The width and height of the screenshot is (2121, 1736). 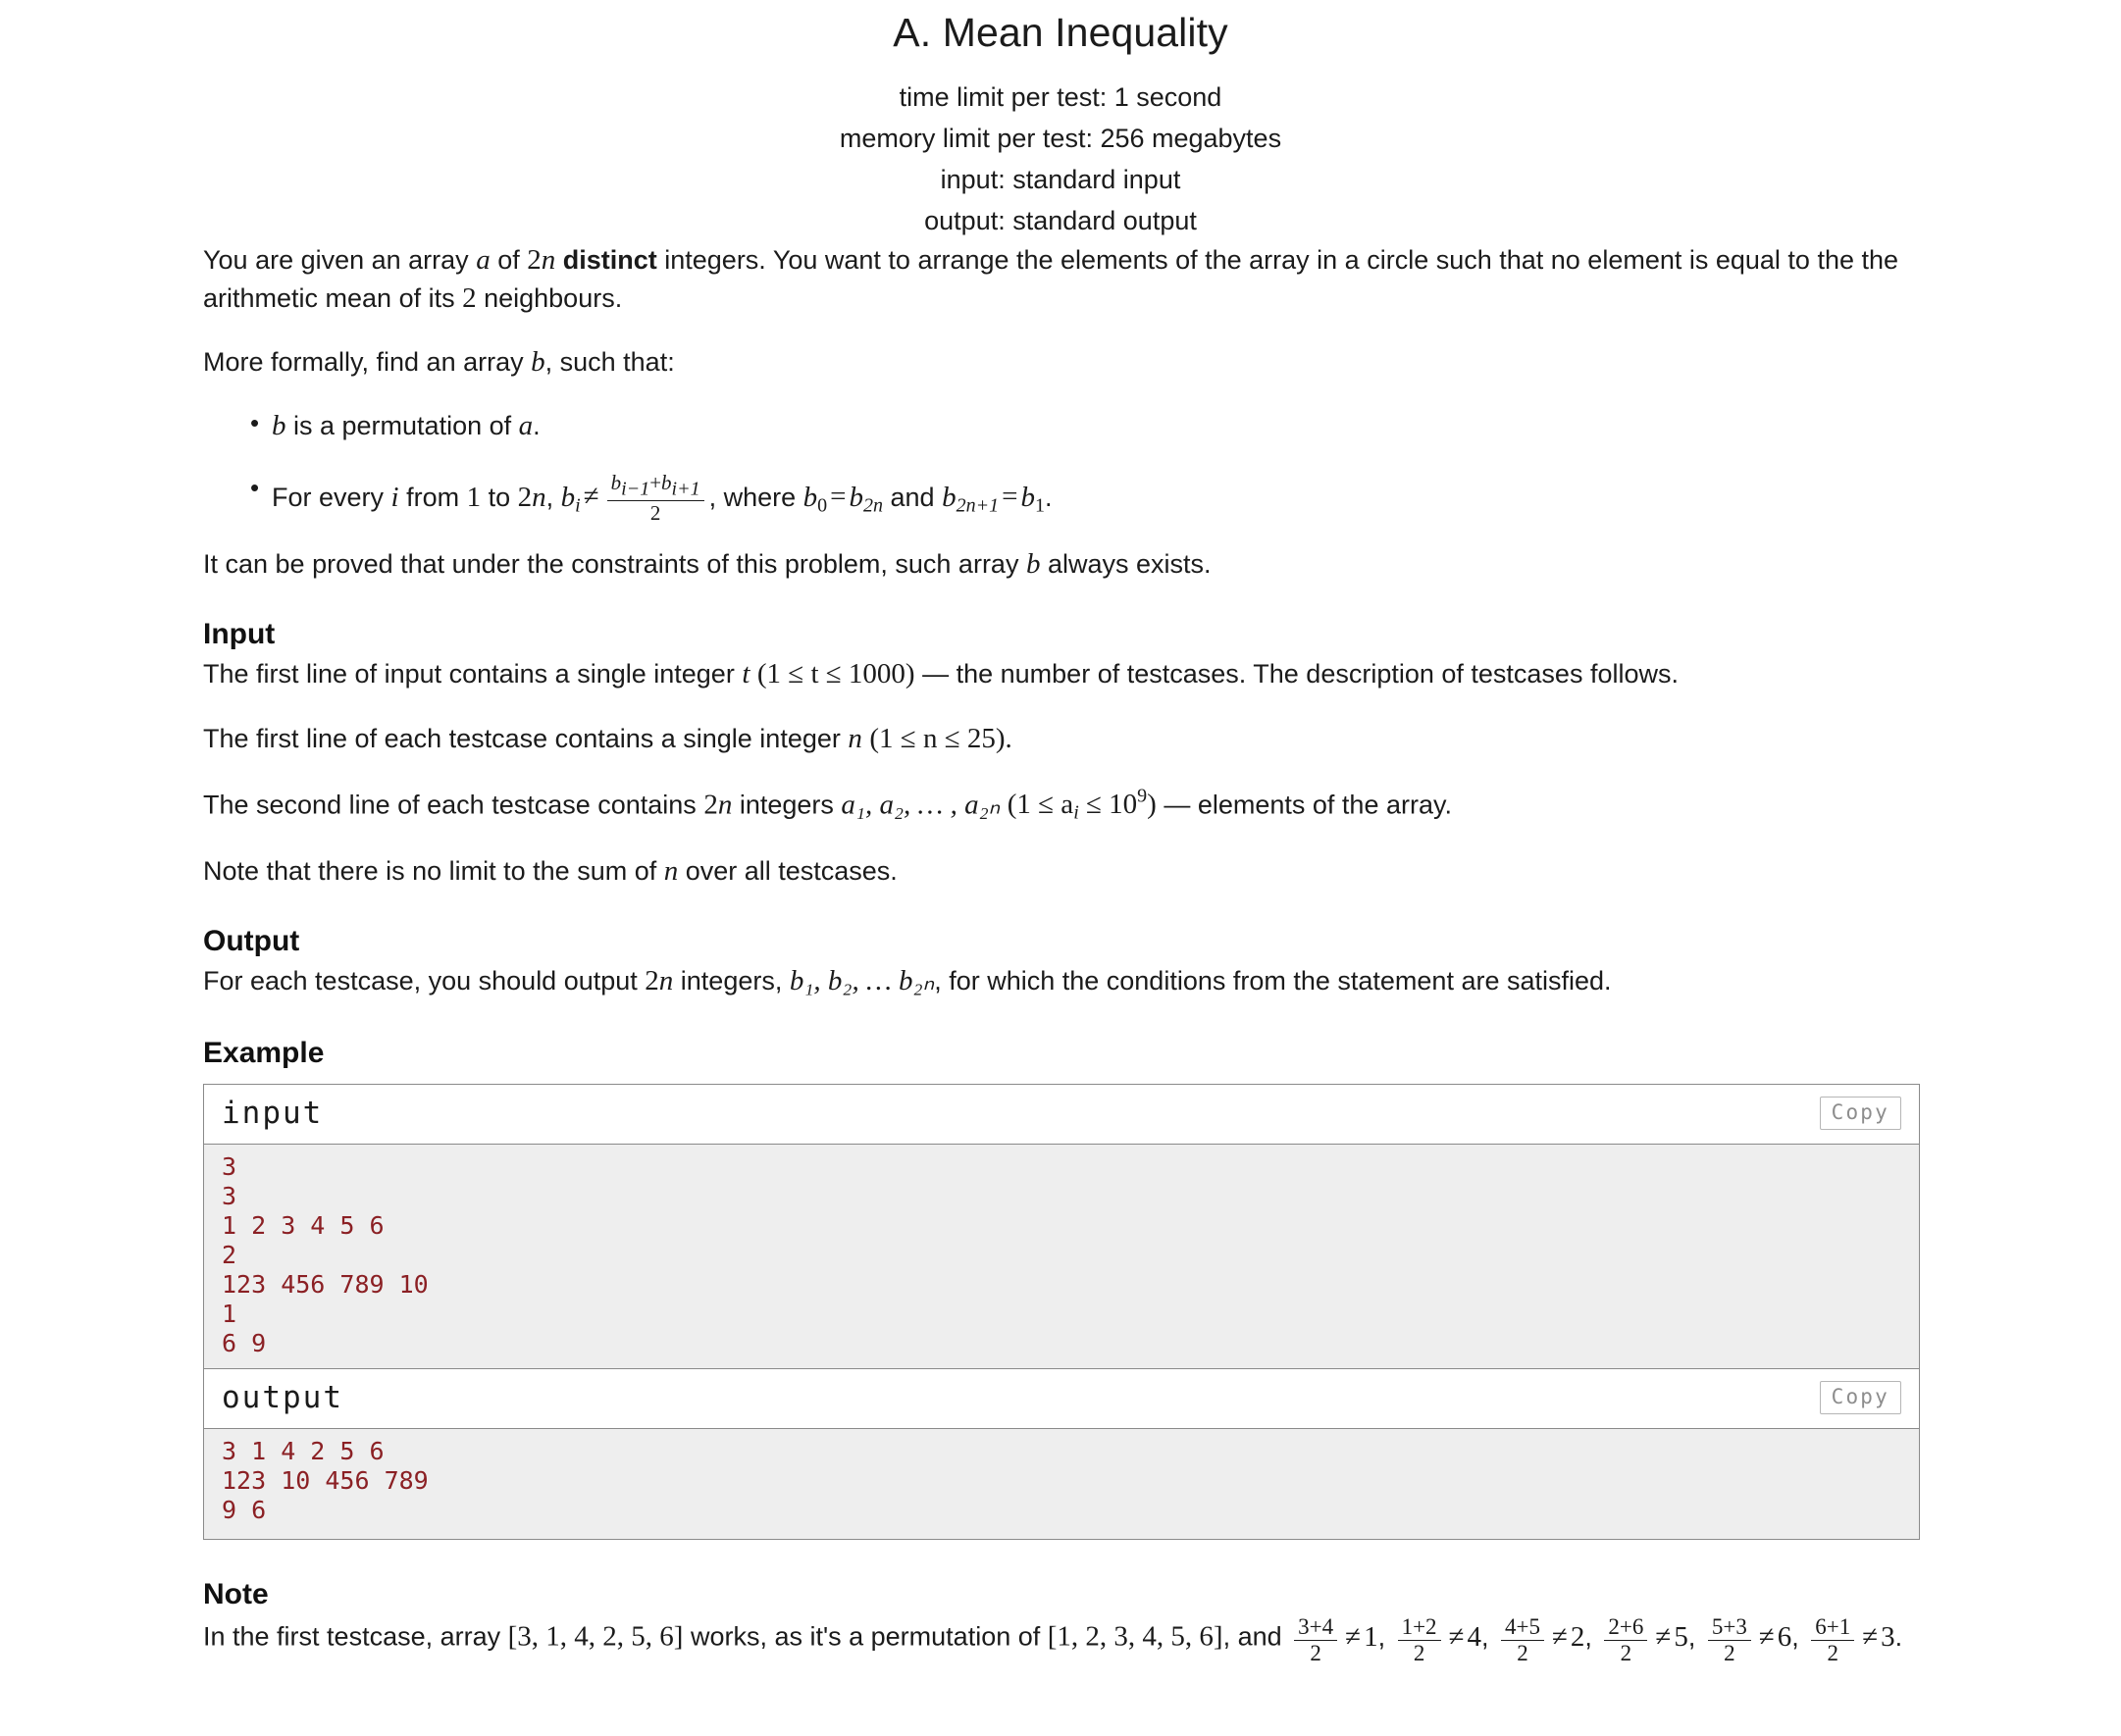 I want to click on fraction-numerator: 2+6, so click(x=1626, y=1628).